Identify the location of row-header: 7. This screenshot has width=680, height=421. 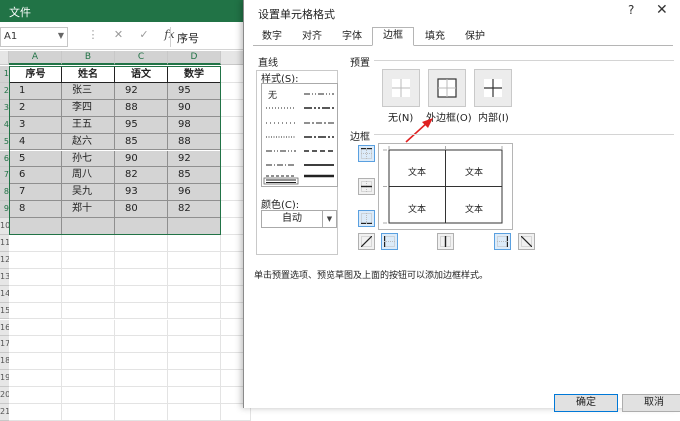
(4, 176).